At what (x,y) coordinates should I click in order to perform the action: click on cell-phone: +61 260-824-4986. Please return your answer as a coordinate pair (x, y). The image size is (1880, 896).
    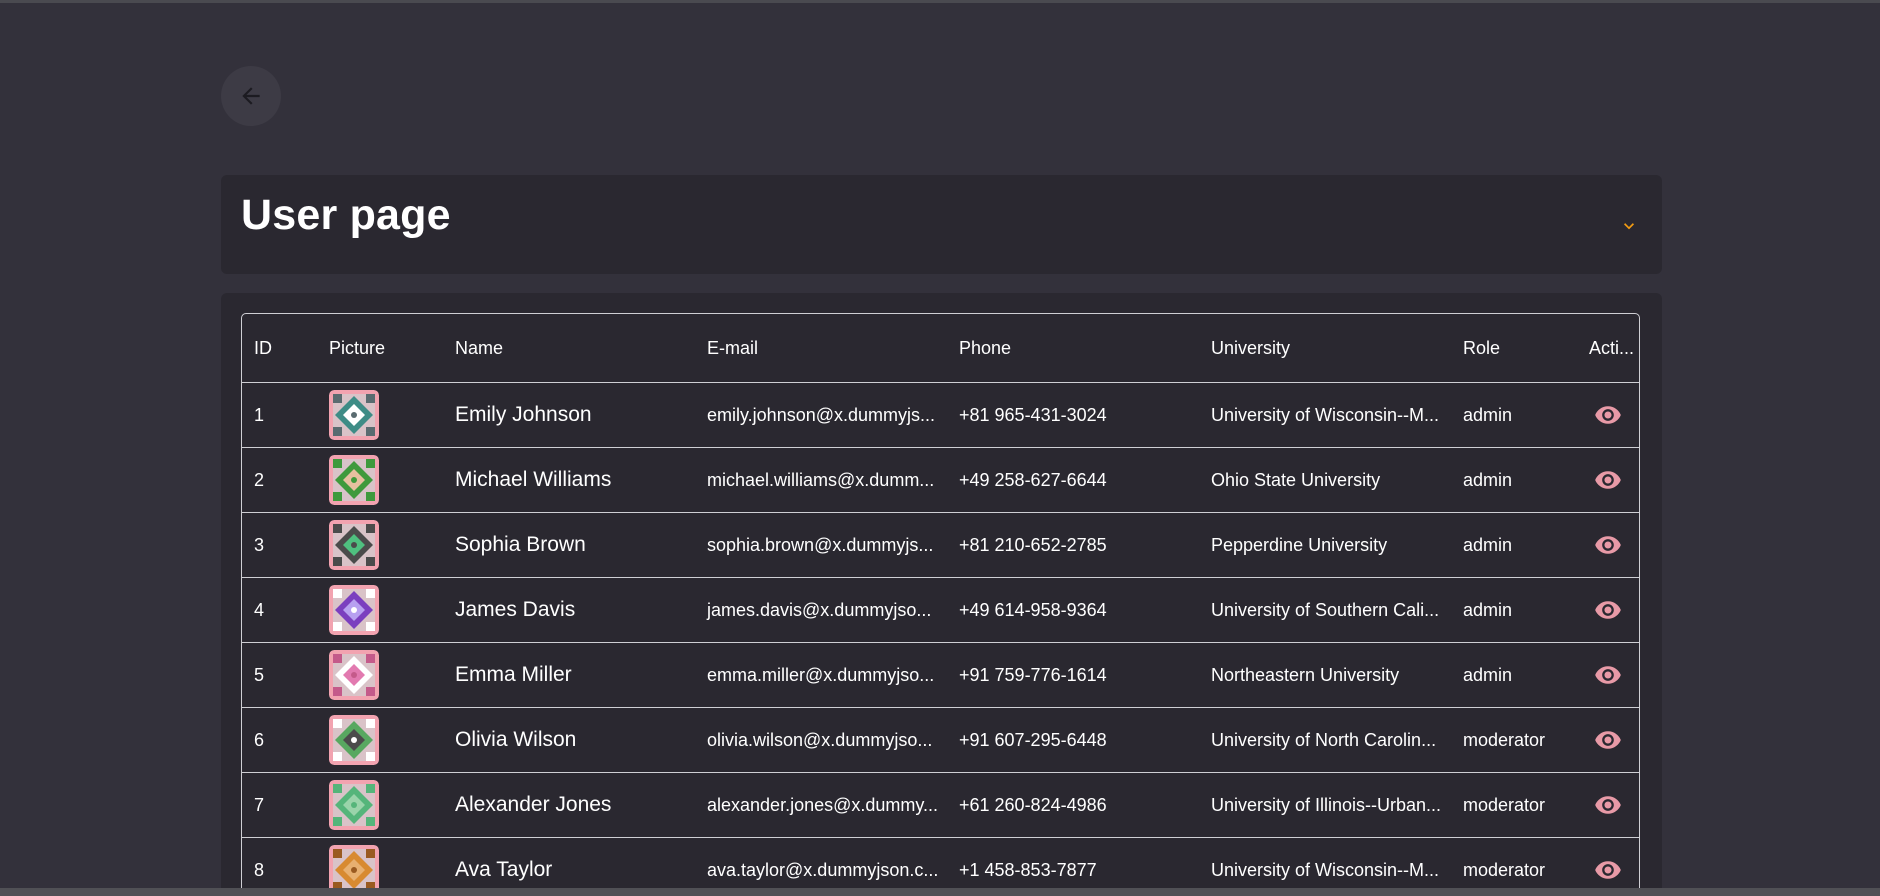
    Looking at the image, I should click on (1073, 805).